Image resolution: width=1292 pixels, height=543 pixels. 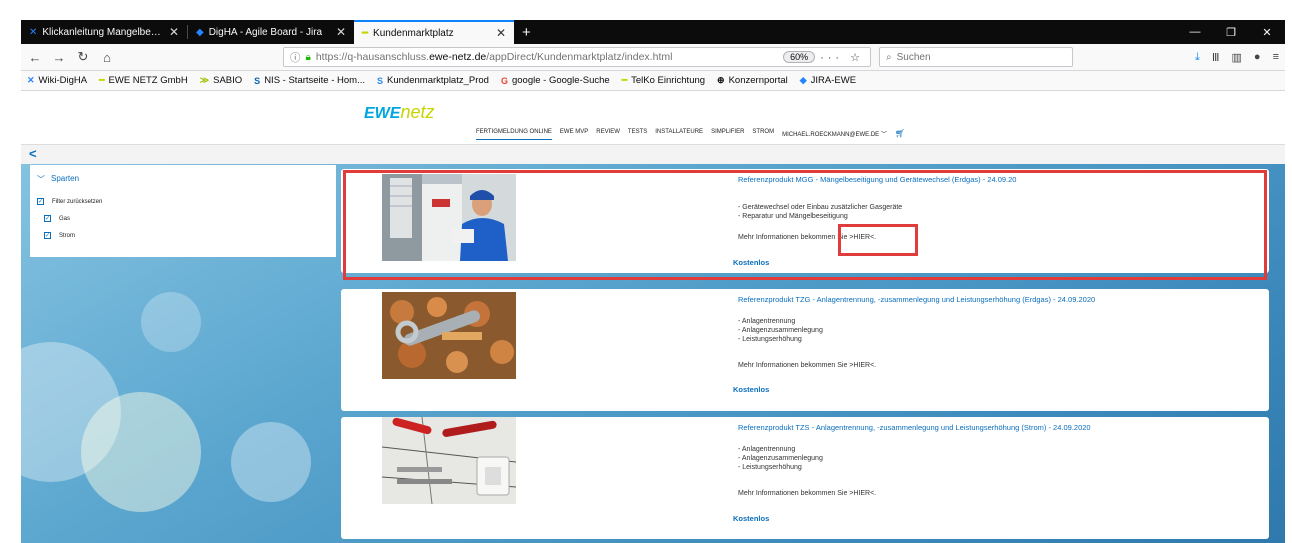 What do you see at coordinates (59, 235) in the screenshot?
I see `filter-strom: ✓ Strom` at bounding box center [59, 235].